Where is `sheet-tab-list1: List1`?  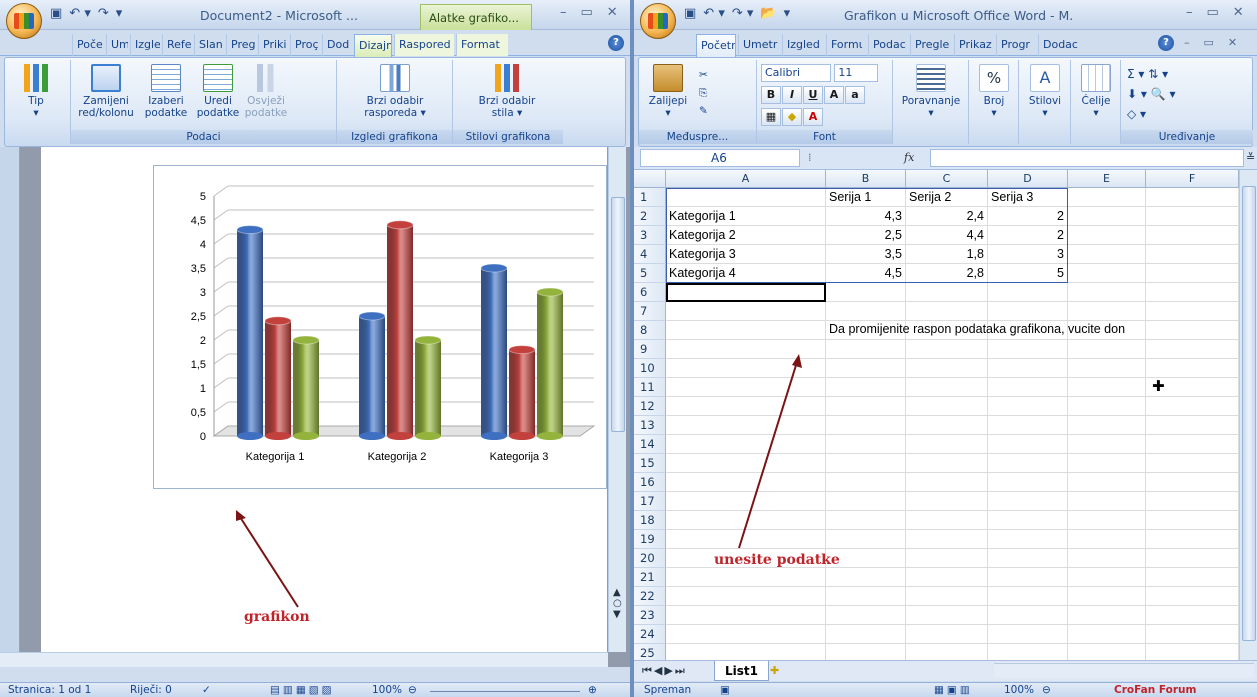 sheet-tab-list1: List1 is located at coordinates (741, 671).